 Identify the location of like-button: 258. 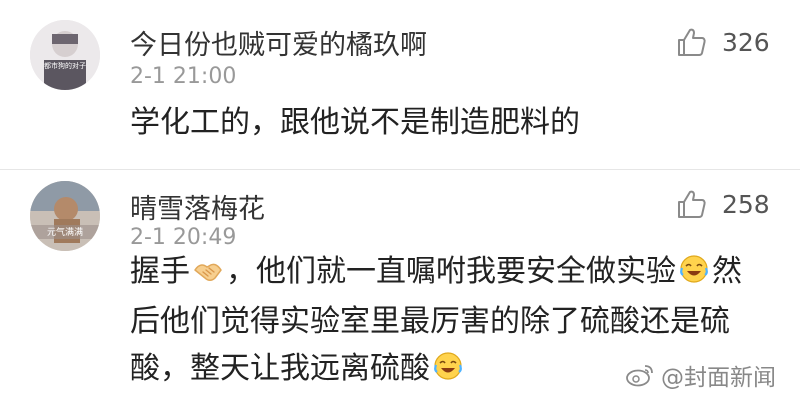
(723, 204).